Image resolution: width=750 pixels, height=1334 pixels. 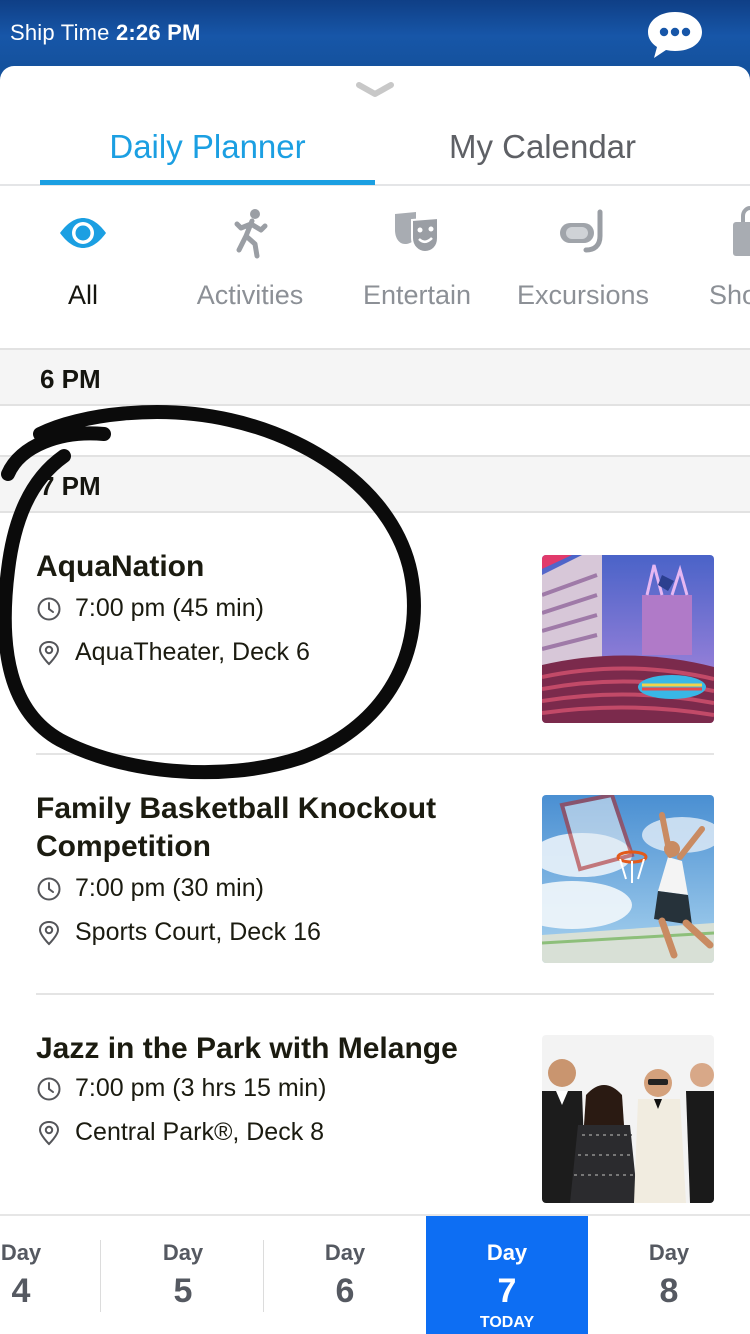 What do you see at coordinates (345, 1291) in the screenshot?
I see `day-number: 6` at bounding box center [345, 1291].